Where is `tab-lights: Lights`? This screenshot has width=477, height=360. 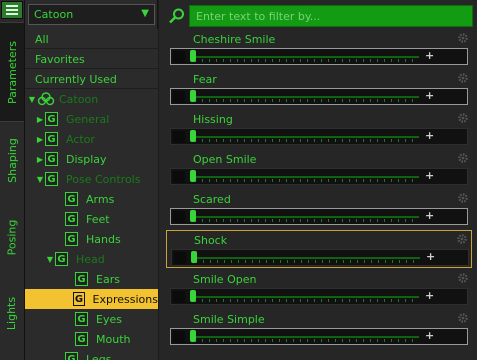
tab-lights: Lights is located at coordinates (12, 313).